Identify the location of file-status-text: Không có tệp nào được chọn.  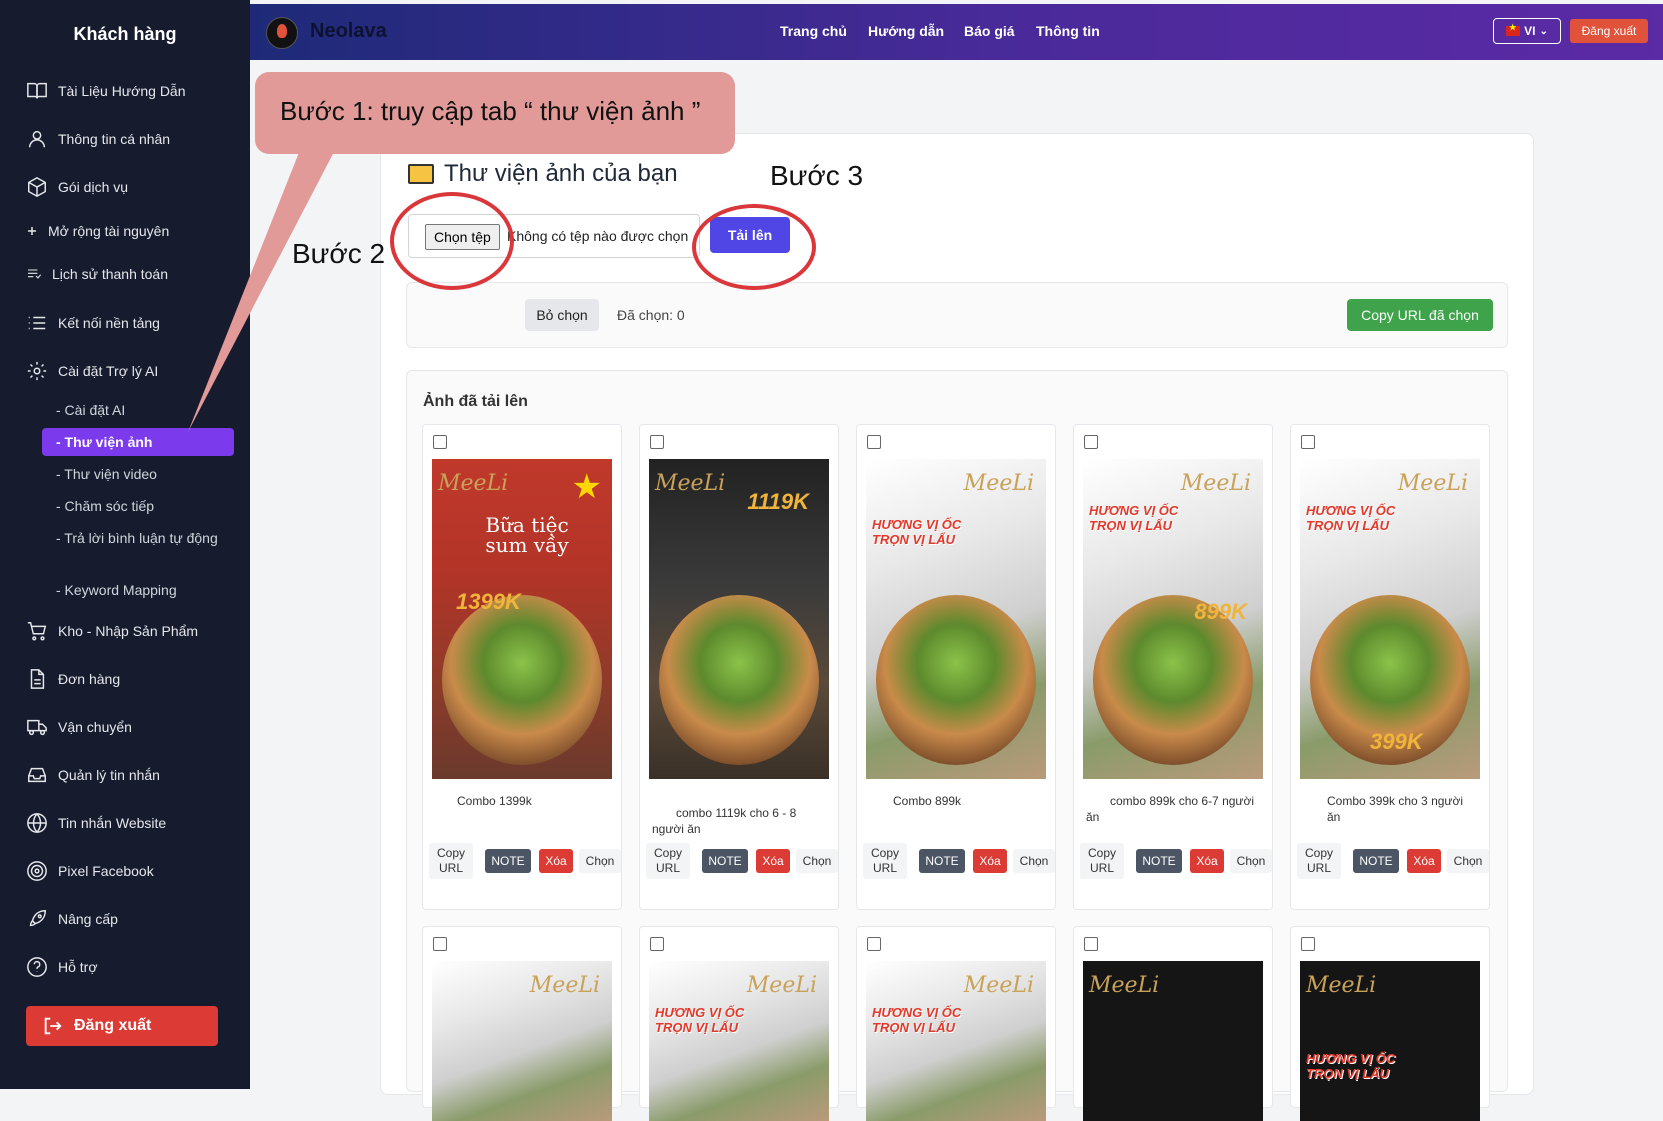
(598, 236).